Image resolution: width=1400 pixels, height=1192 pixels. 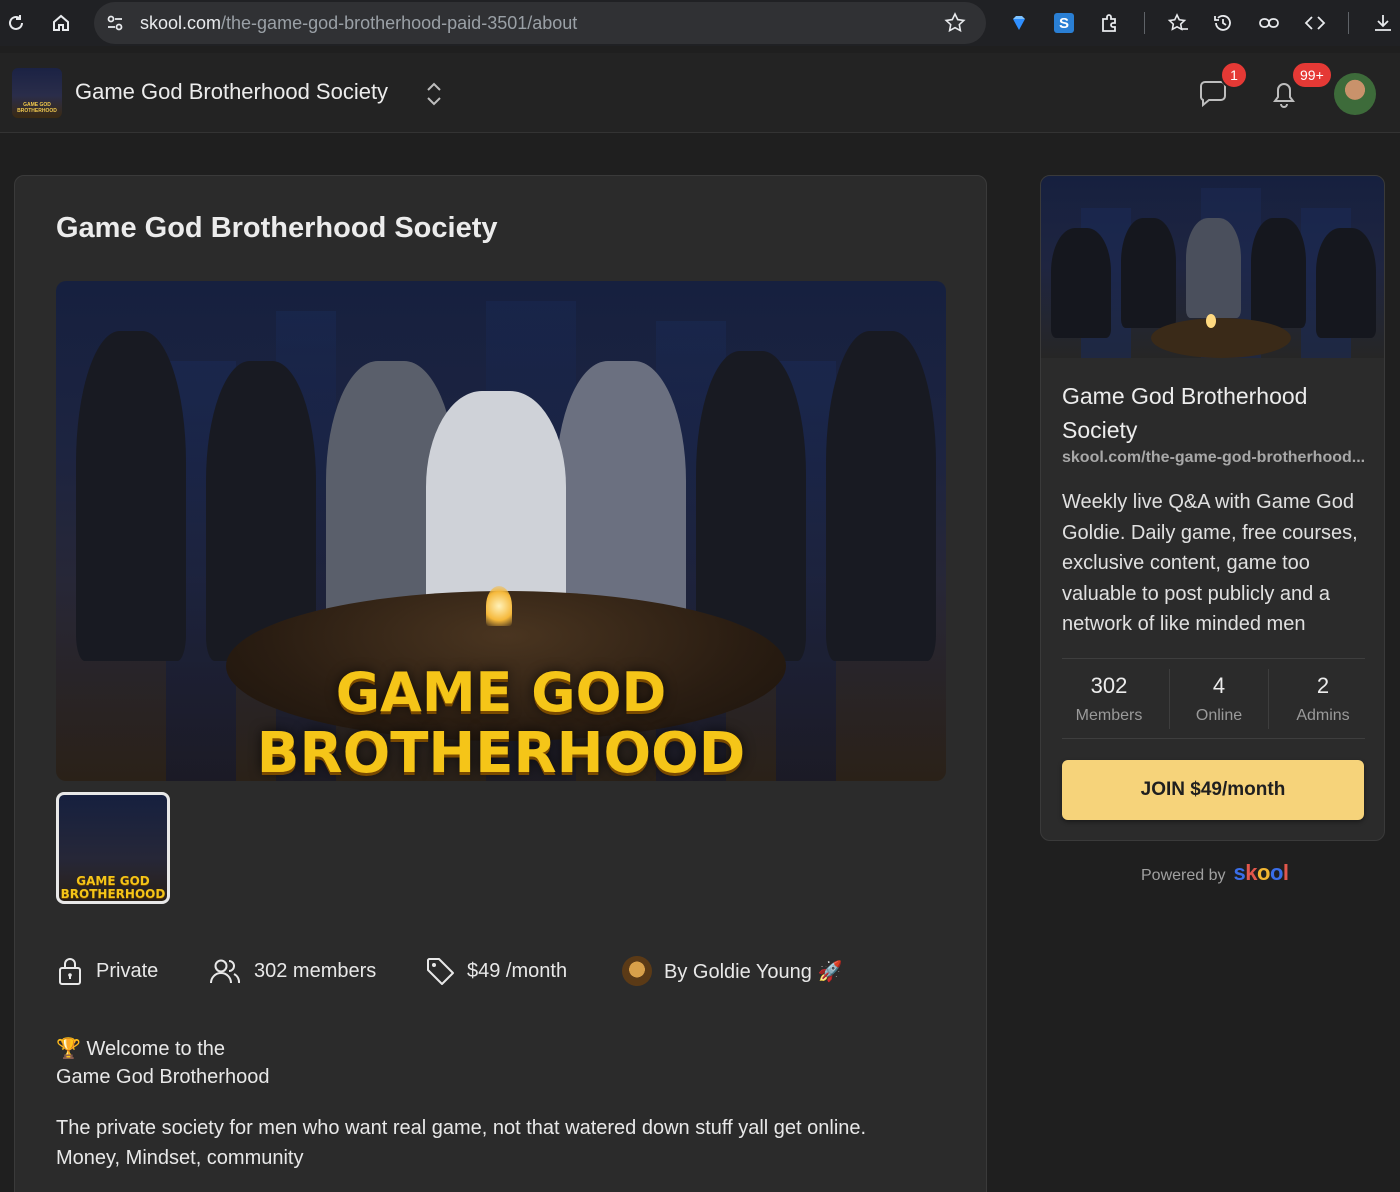 I want to click on price-info: $49 /month, so click(x=496, y=971).